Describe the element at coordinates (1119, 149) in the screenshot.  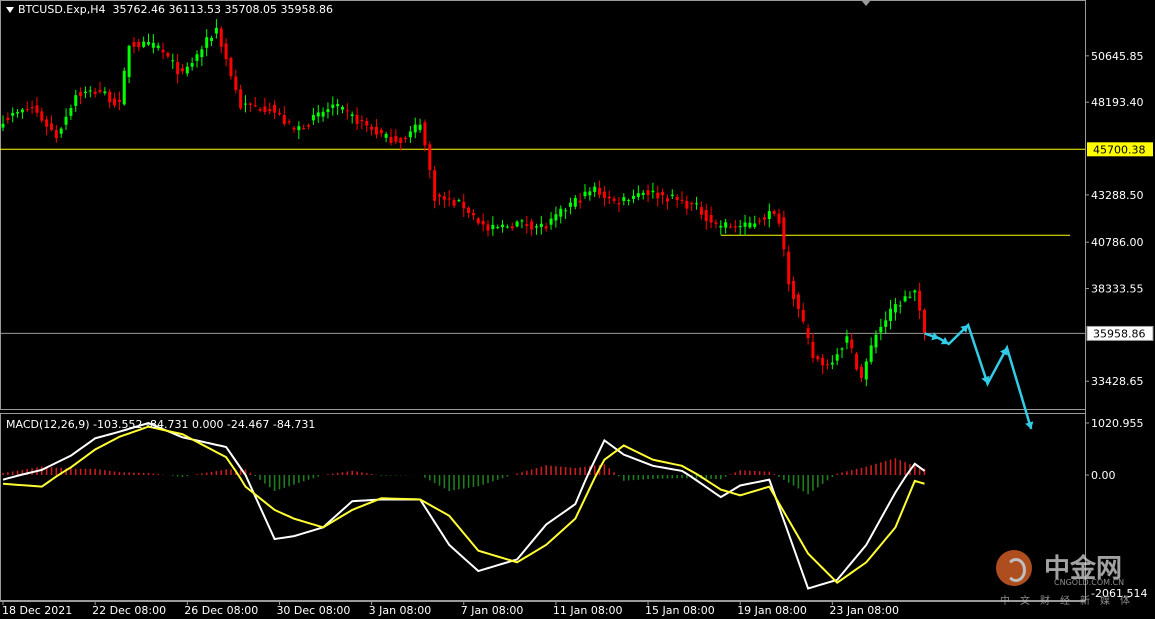
I see `level-tag-45700-label: 45700.38` at that location.